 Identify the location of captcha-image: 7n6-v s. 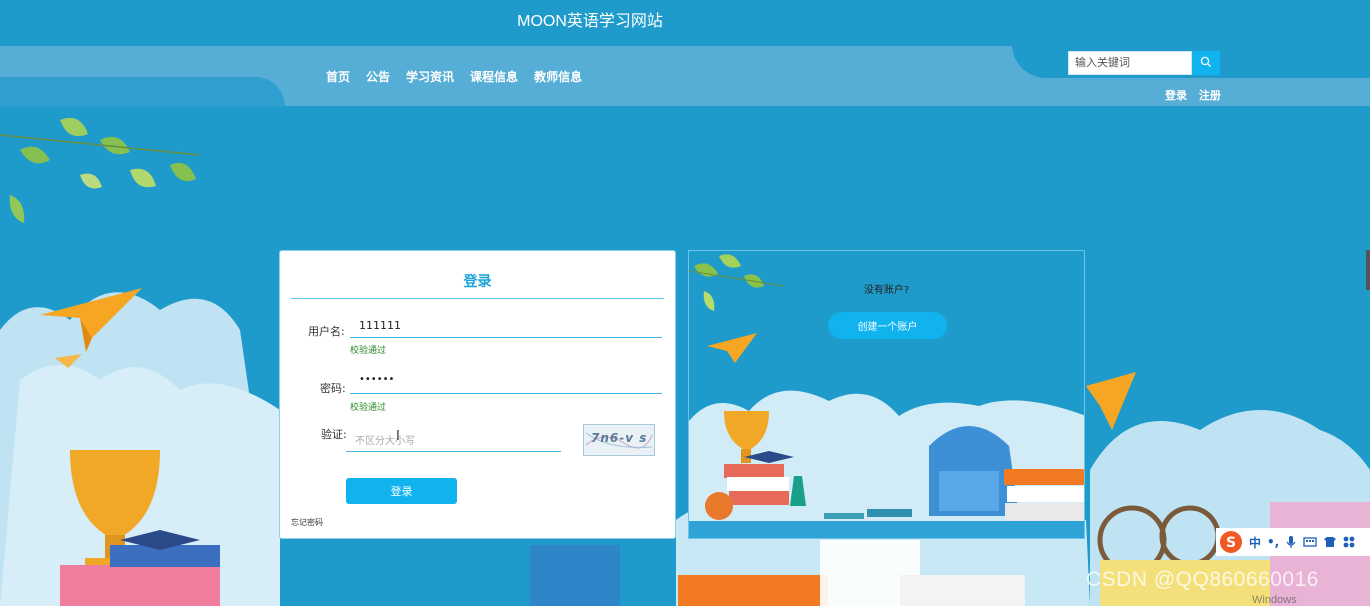
(619, 440).